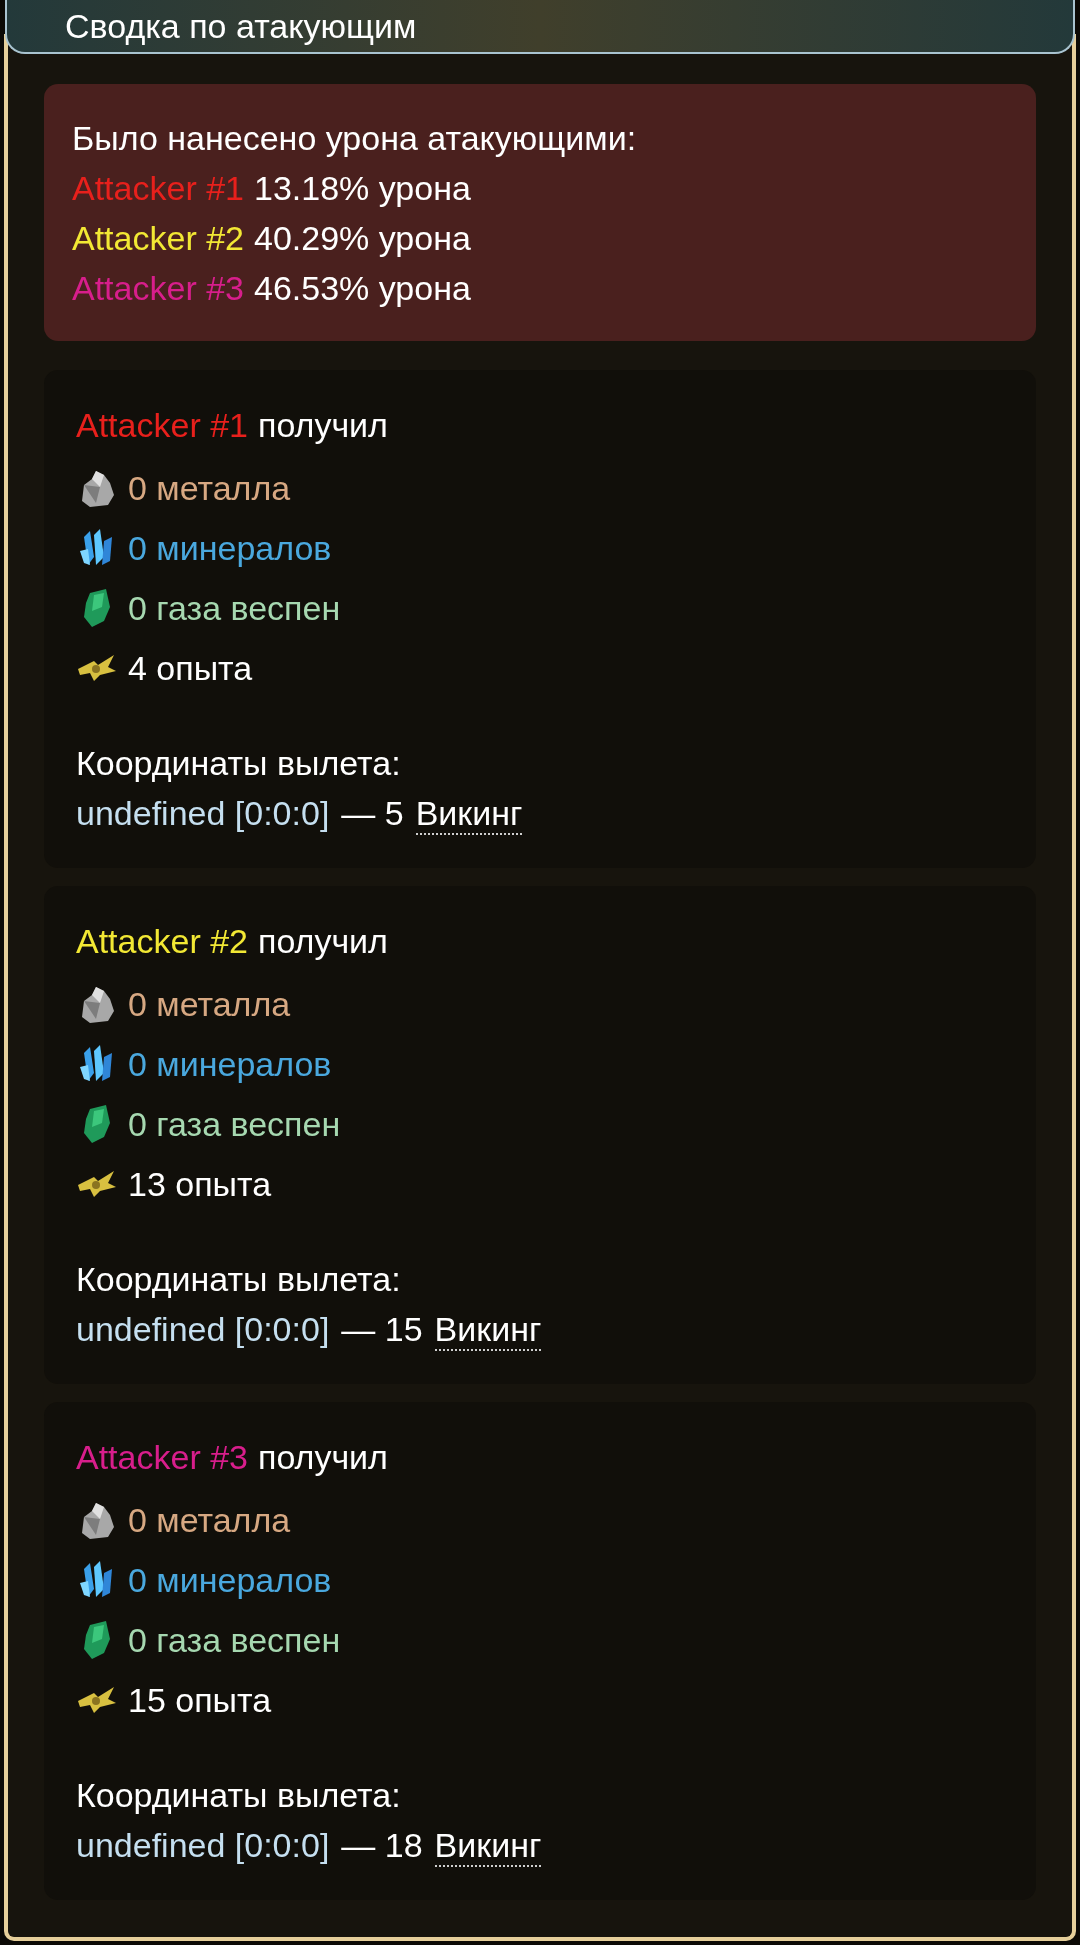  What do you see at coordinates (355, 138) in the screenshot?
I see `summary-heading: Было нанесено урона атакующими:` at bounding box center [355, 138].